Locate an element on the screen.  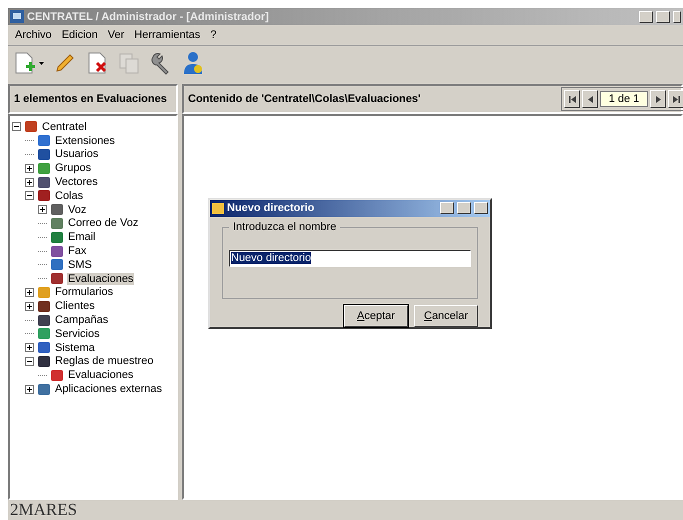
dialog-title: Nuevo directorio is located at coordinates (270, 208).